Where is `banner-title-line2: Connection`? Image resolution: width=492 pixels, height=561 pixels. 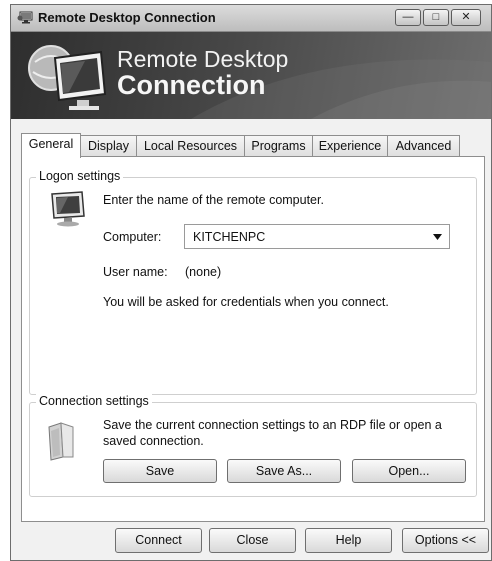
banner-title-line2: Connection is located at coordinates (191, 85).